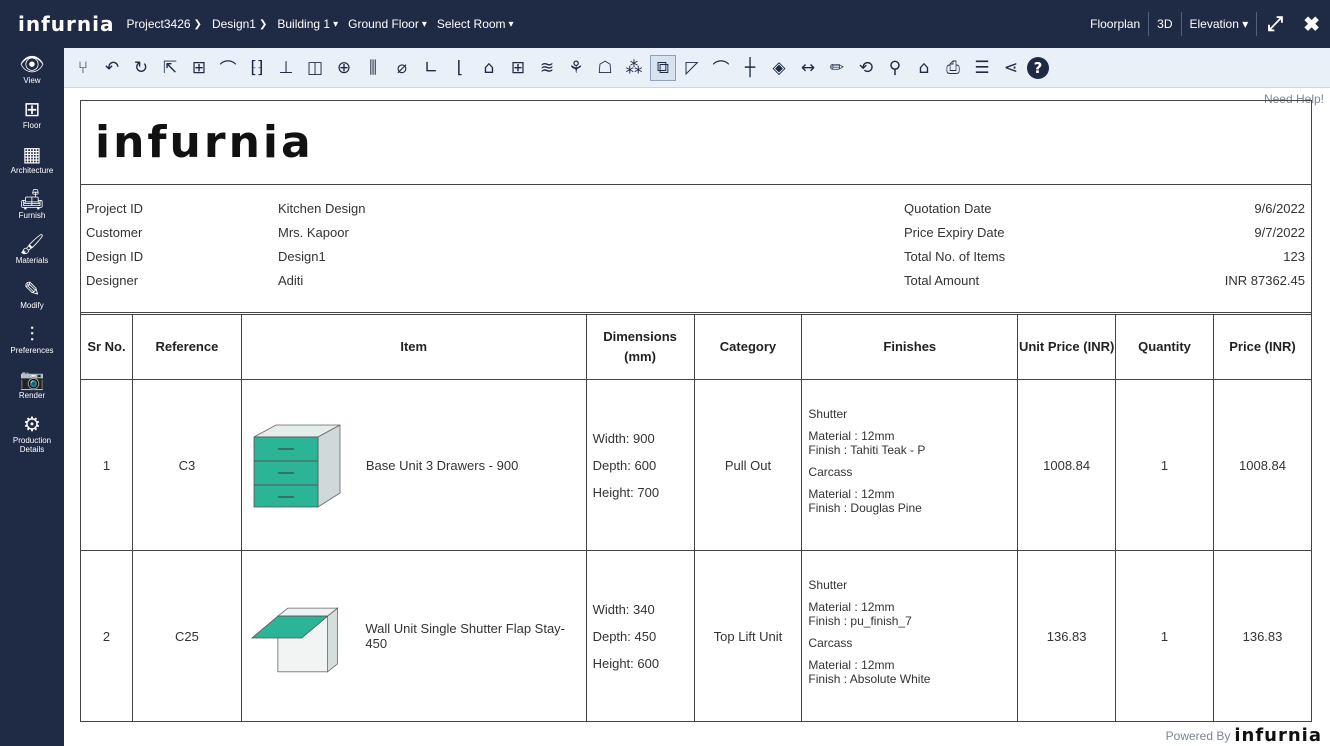 The width and height of the screenshot is (1330, 746). I want to click on materials-icon: 🖌, so click(32, 245).